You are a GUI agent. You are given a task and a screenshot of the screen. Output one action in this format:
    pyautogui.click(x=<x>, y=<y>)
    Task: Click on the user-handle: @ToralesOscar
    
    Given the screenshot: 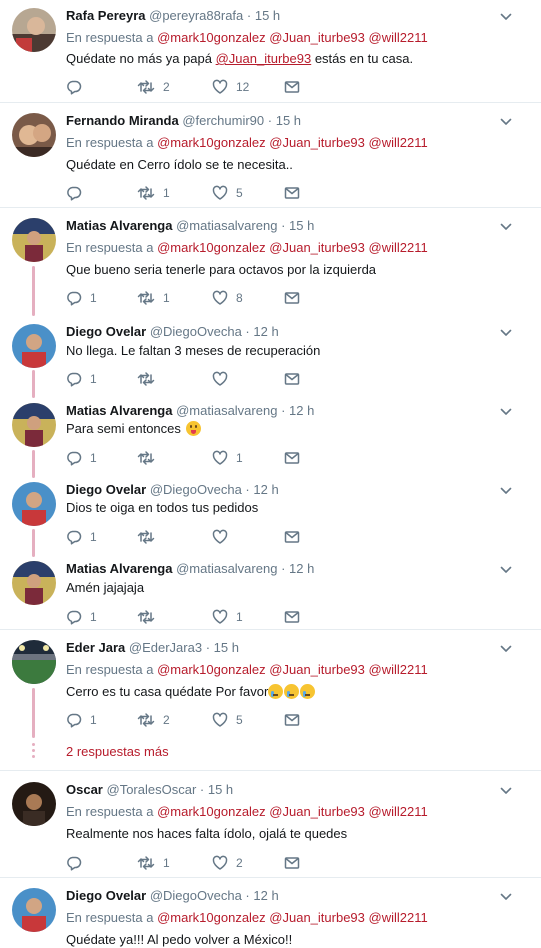 What is the action you would take?
    pyautogui.click(x=152, y=789)
    